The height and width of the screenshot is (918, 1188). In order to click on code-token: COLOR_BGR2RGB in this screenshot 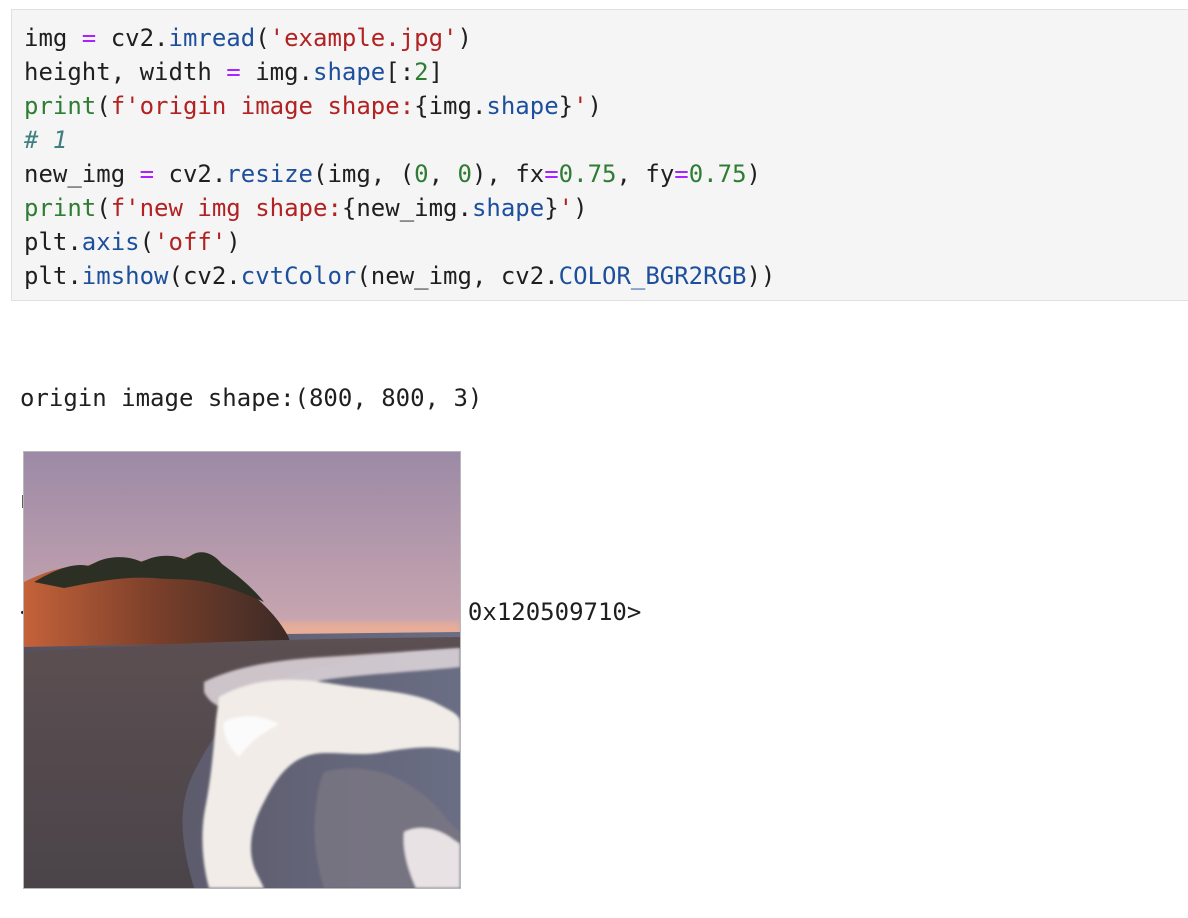, I will do `click(652, 276)`.